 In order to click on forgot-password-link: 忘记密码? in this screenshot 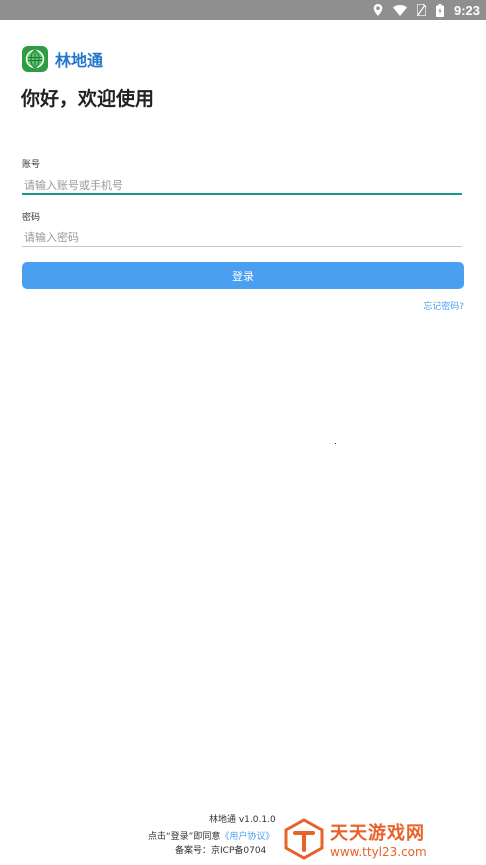, I will do `click(443, 305)`.